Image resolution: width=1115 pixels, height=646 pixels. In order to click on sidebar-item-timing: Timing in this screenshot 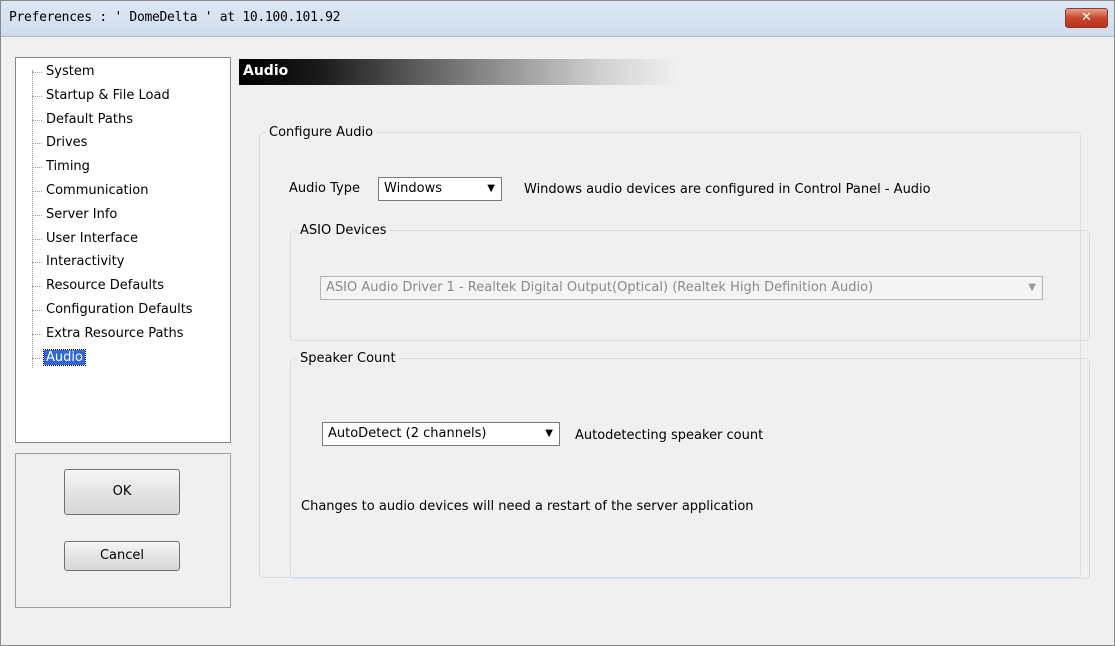, I will do `click(112, 171)`.